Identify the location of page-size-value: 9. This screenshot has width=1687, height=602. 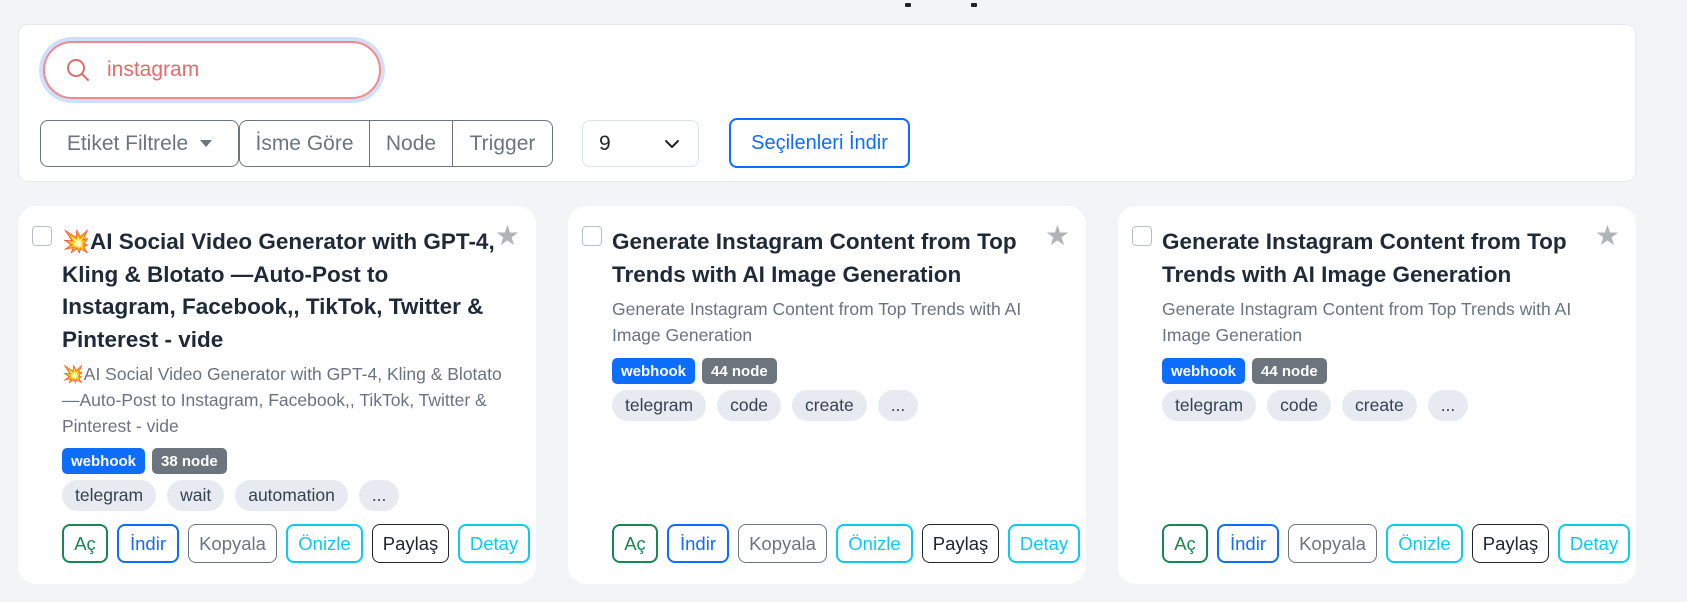
(605, 143).